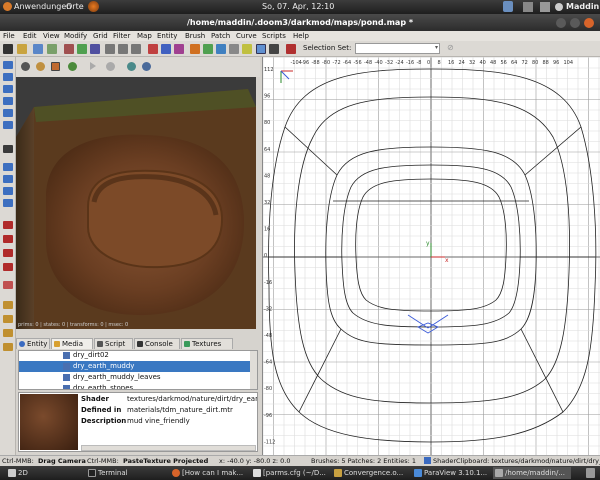  What do you see at coordinates (589, 23) in the screenshot?
I see `close-button` at bounding box center [589, 23].